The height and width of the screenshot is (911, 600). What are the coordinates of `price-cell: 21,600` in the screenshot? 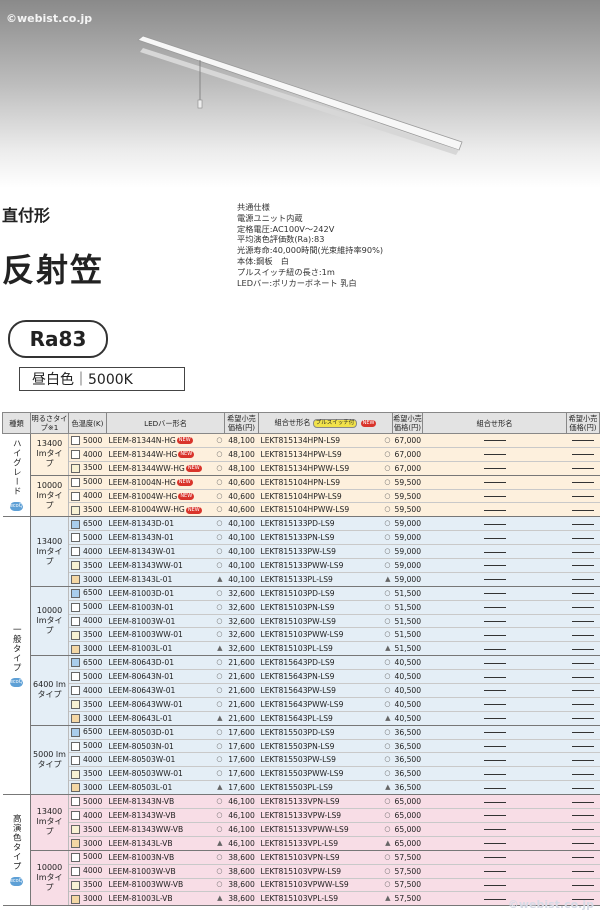 It's located at (241, 663).